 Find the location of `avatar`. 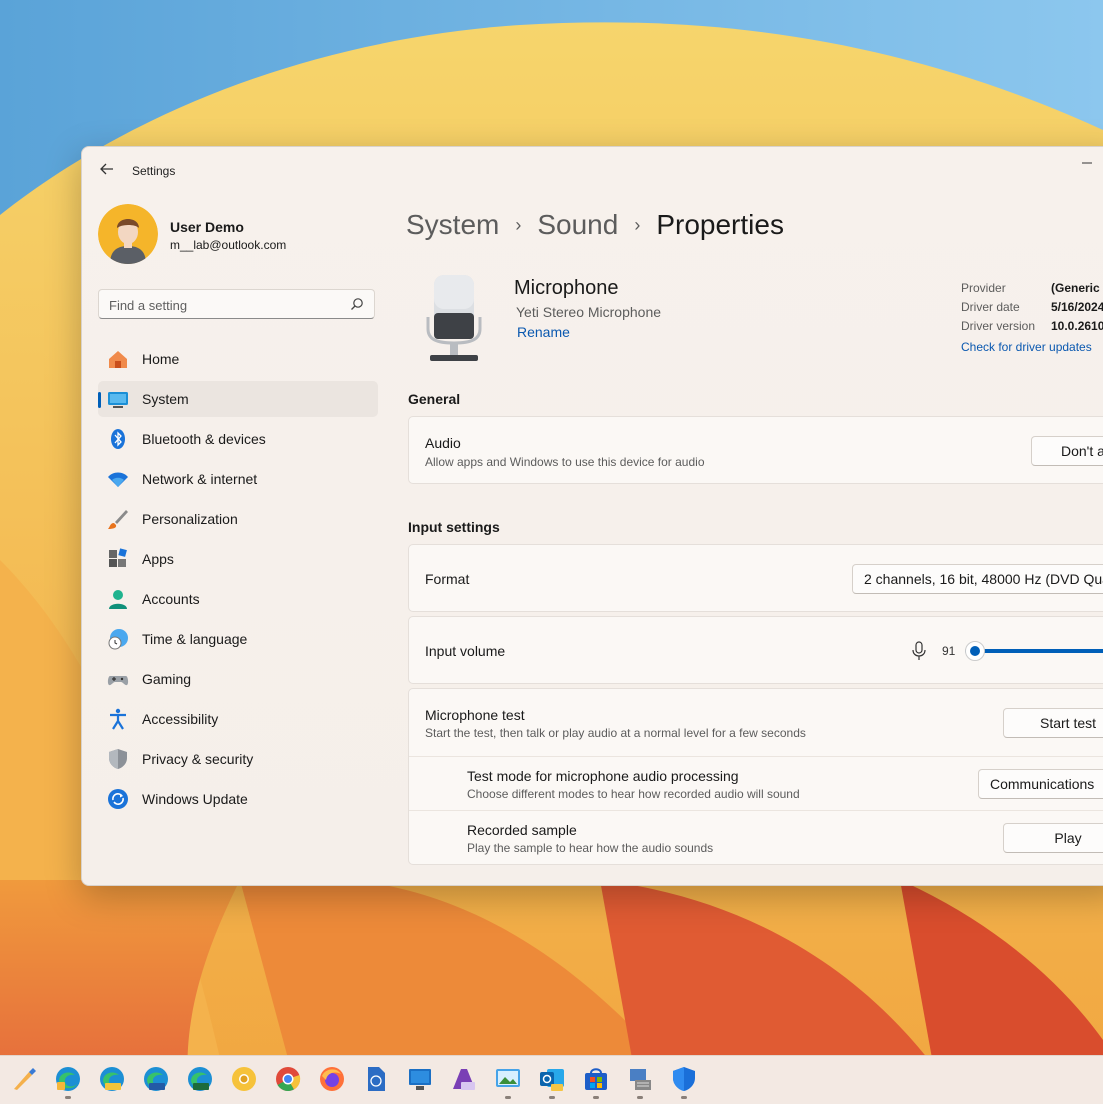

avatar is located at coordinates (128, 234).